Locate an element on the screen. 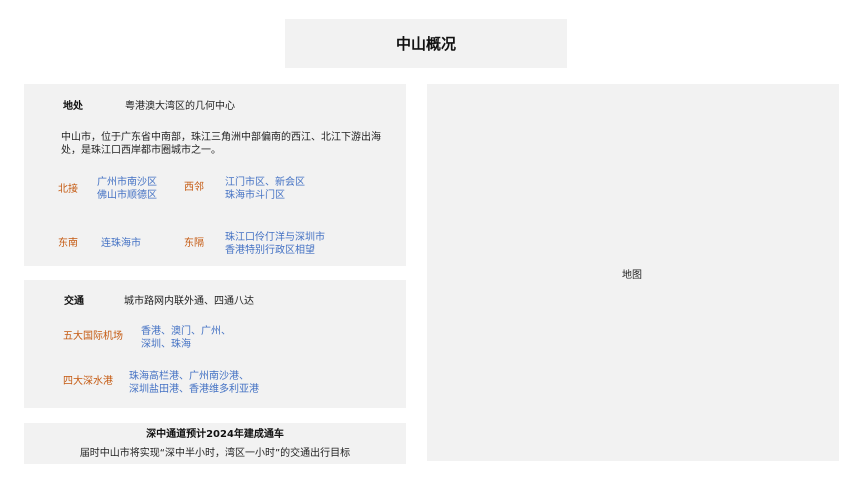 This screenshot has width=853, height=480. transport-label: 交通 is located at coordinates (74, 301).